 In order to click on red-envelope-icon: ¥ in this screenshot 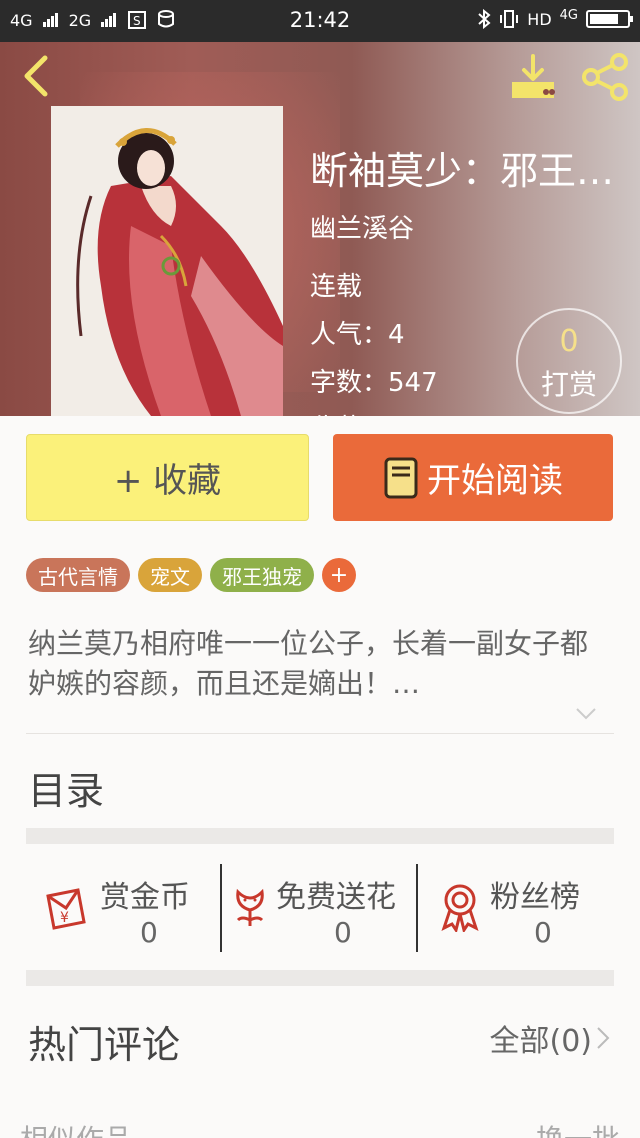, I will do `click(66, 909)`.